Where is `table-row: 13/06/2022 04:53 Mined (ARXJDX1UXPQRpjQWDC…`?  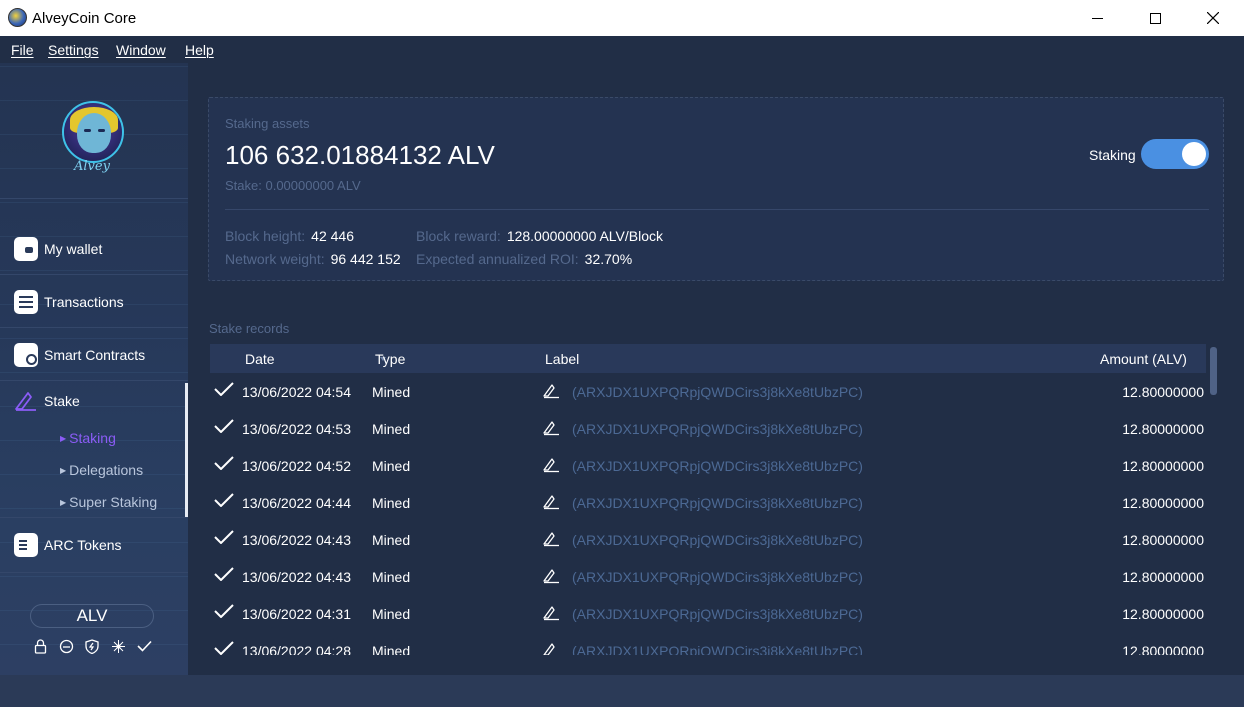
table-row: 13/06/2022 04:53 Mined (ARXJDX1UXPQRpjQWDC… is located at coordinates (708, 428).